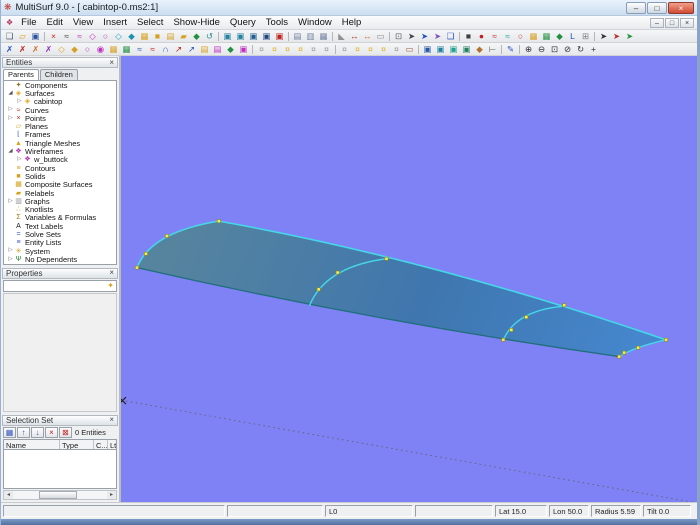  I want to click on entities-close-icon: ×, so click(111, 62).